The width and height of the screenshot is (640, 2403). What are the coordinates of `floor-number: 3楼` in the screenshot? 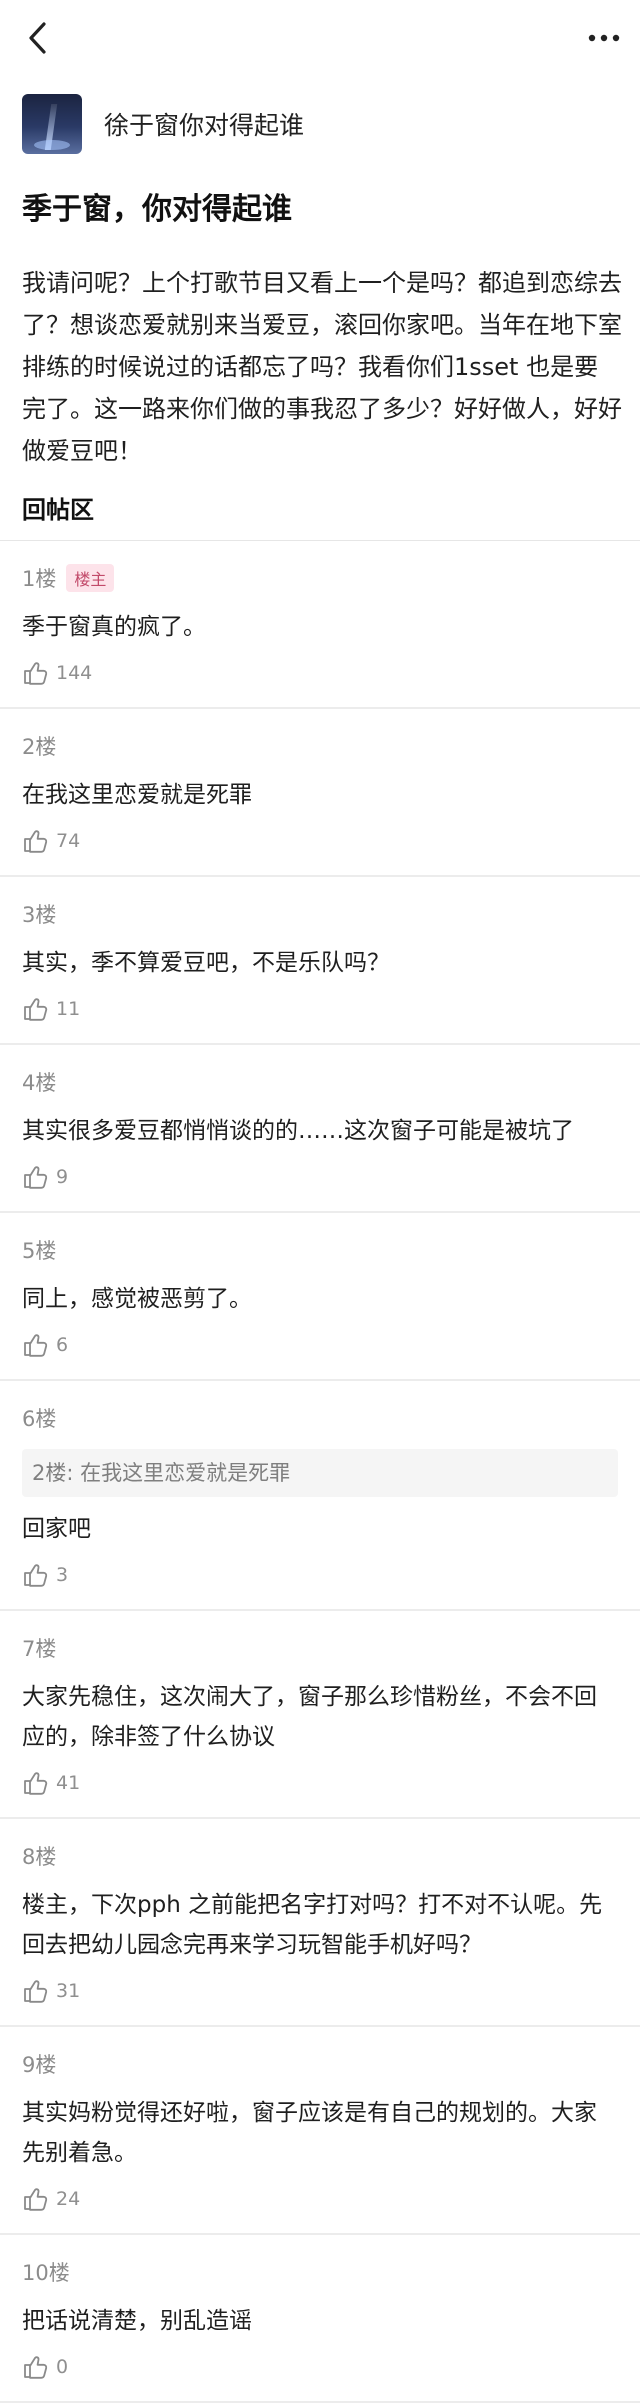 It's located at (39, 915).